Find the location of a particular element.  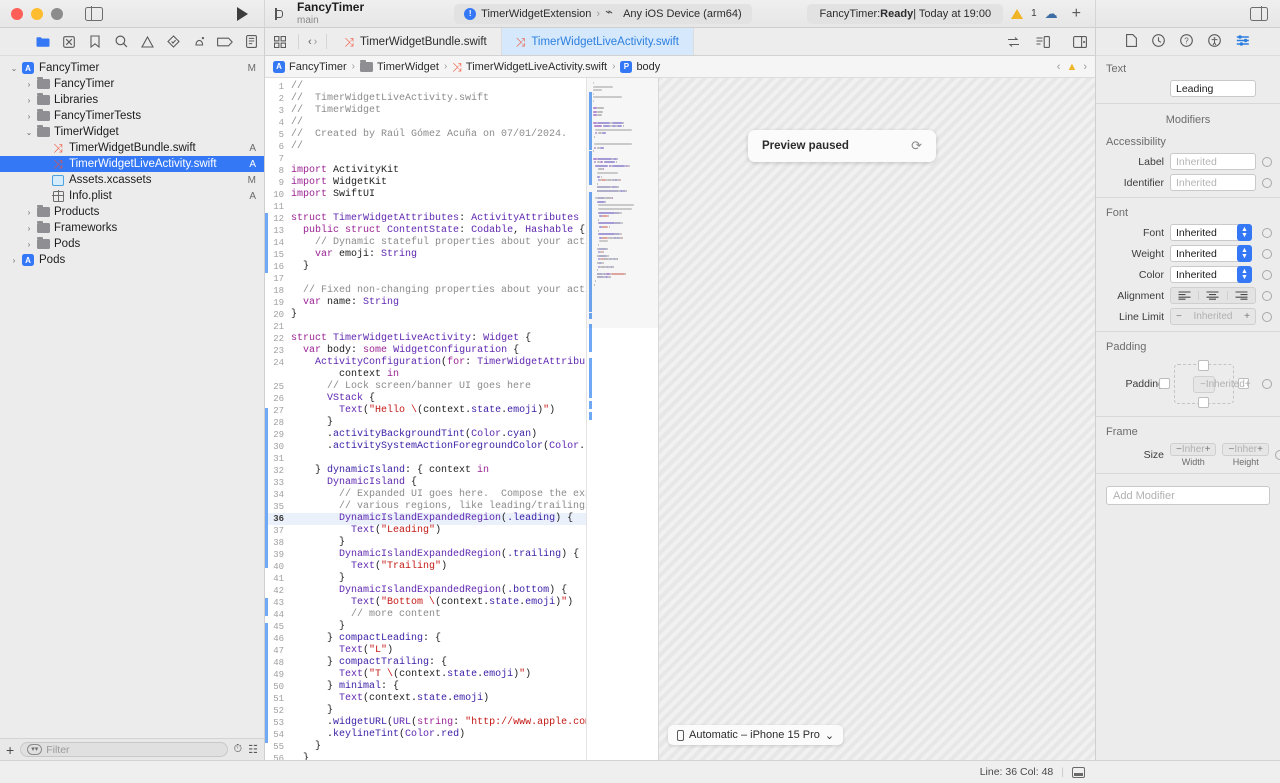

forward-chevron-icon: › is located at coordinates (316, 42).